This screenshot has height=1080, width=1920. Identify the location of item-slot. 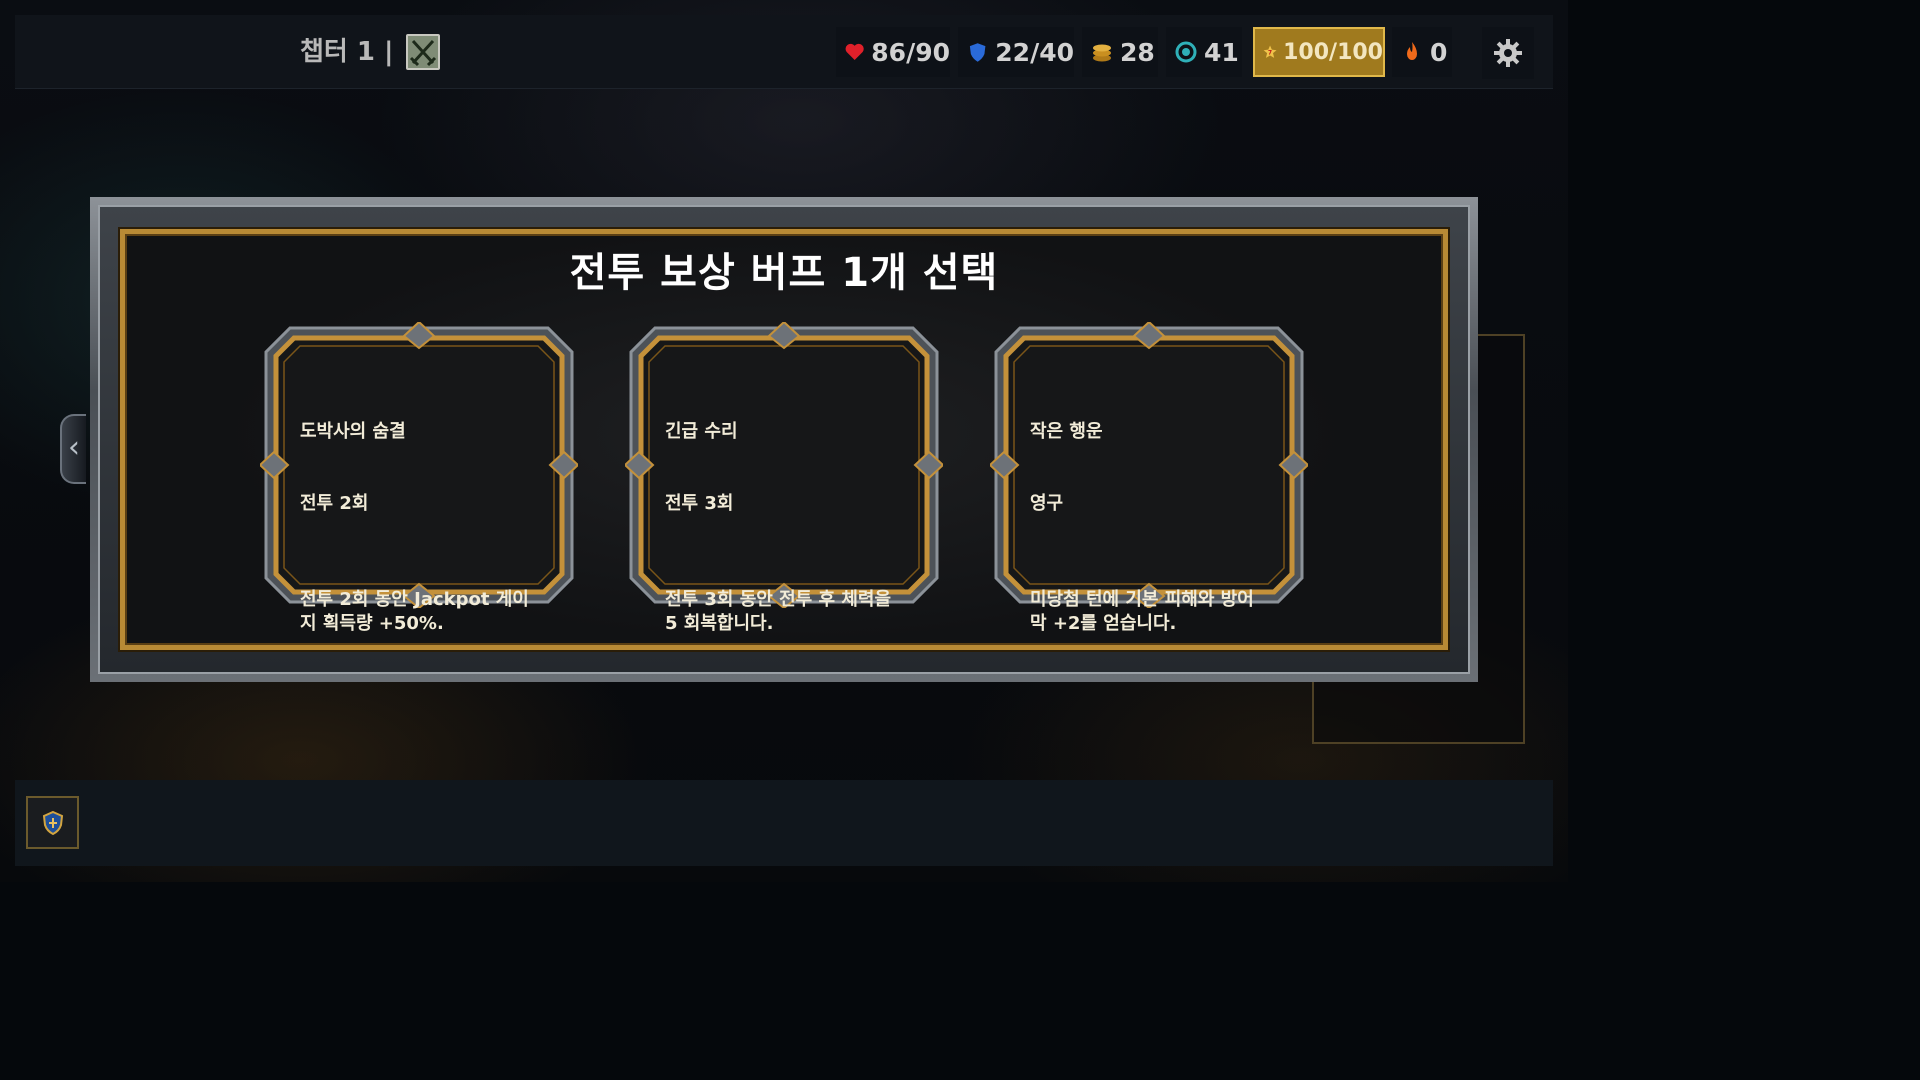
(52, 822).